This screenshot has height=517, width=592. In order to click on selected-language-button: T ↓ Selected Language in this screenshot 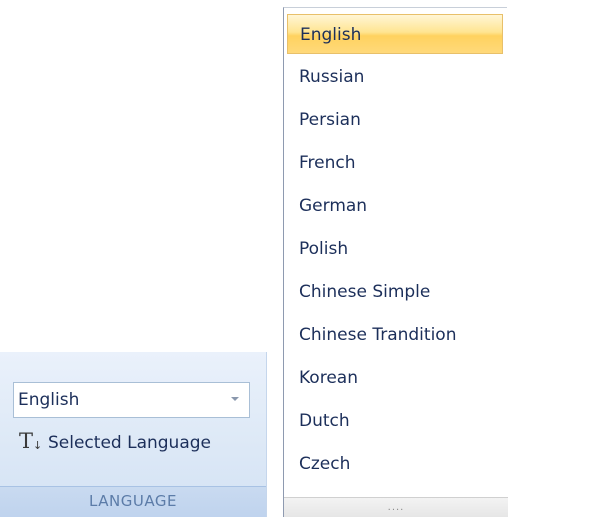, I will do `click(115, 443)`.